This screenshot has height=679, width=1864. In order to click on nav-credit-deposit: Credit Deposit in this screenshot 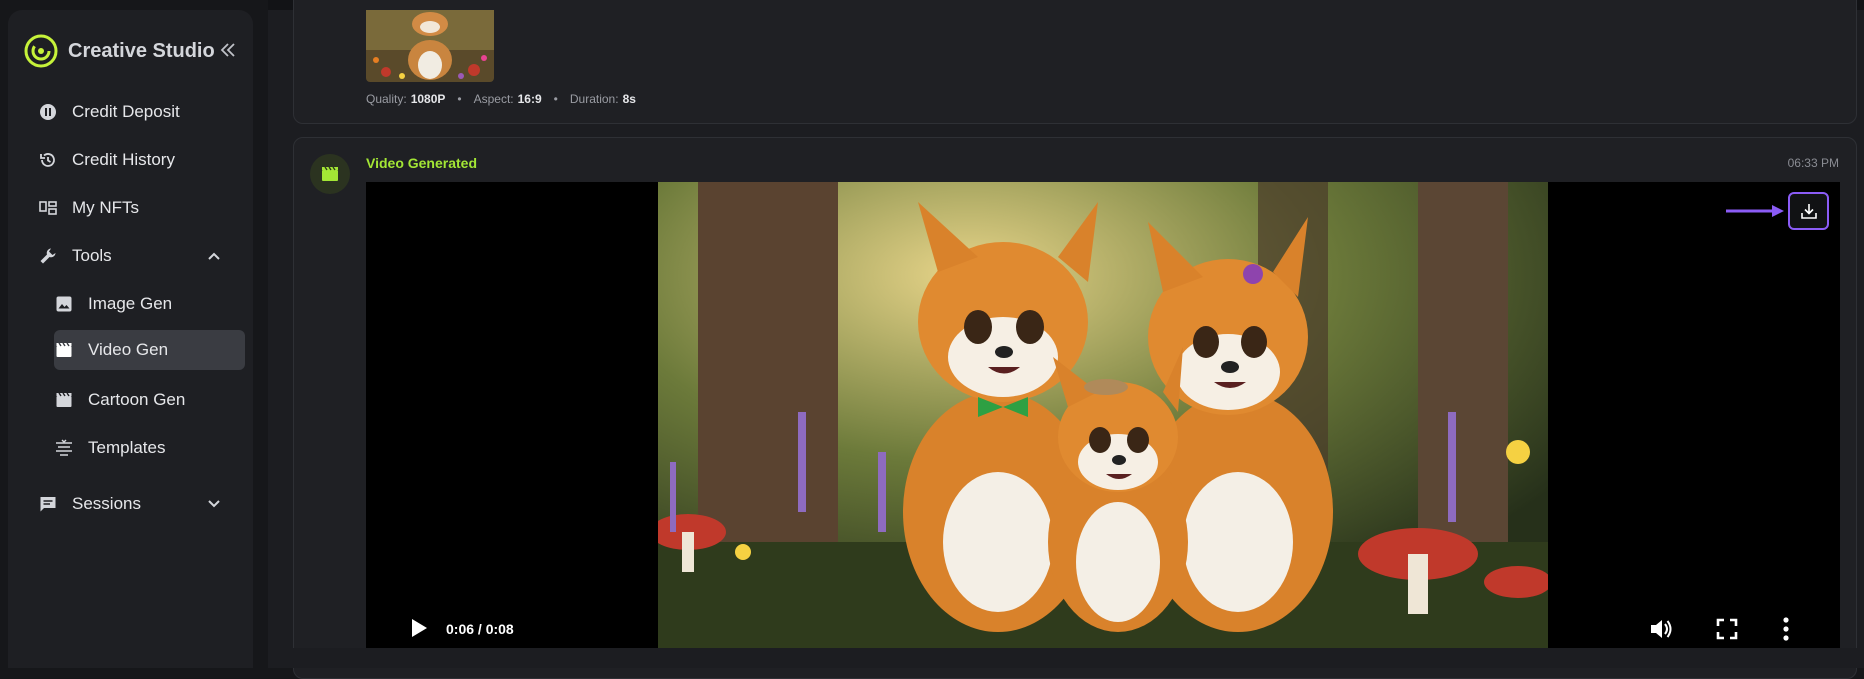, I will do `click(138, 112)`.